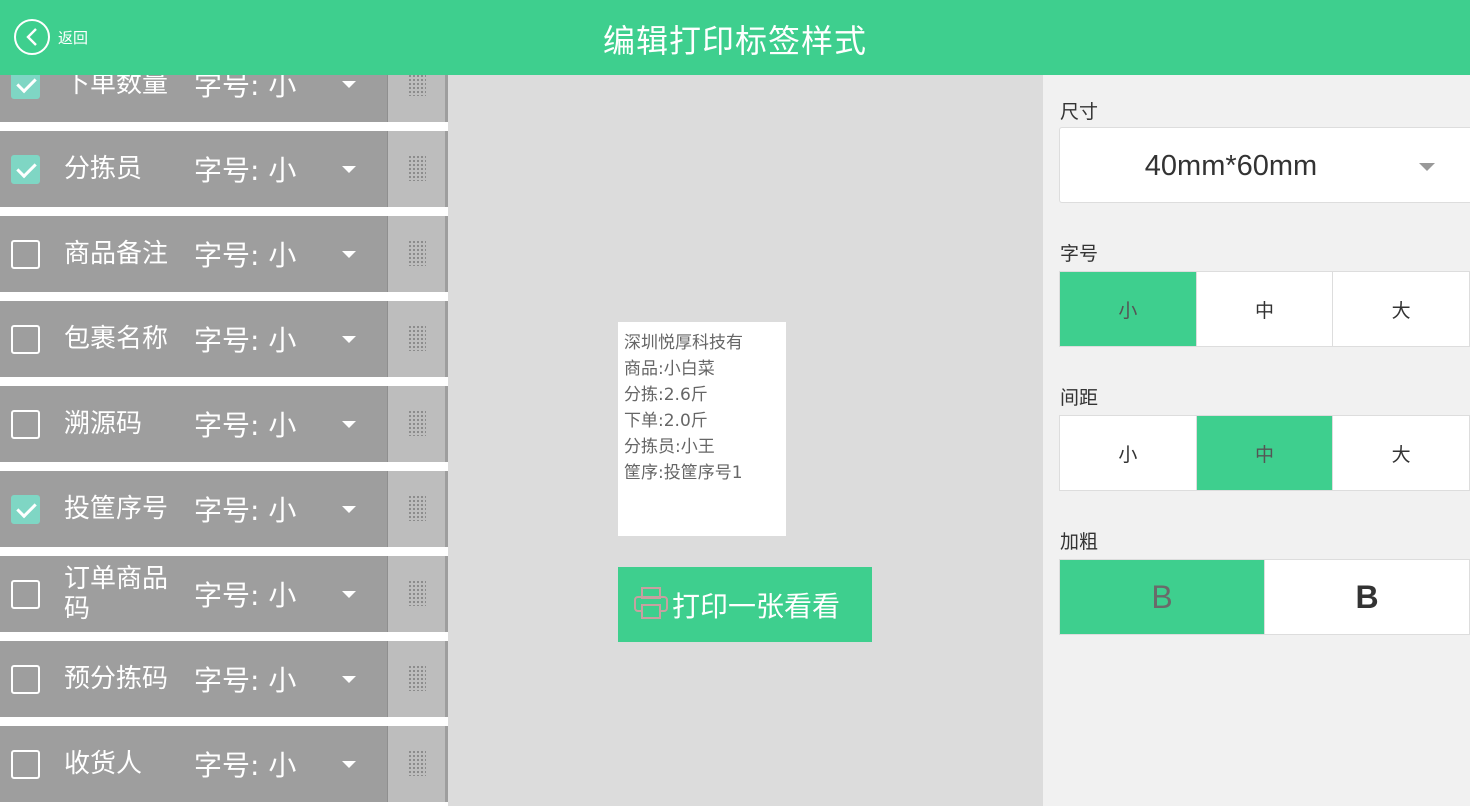 The height and width of the screenshot is (806, 1470). What do you see at coordinates (1128, 453) in the screenshot?
I see `spacing-small: 小` at bounding box center [1128, 453].